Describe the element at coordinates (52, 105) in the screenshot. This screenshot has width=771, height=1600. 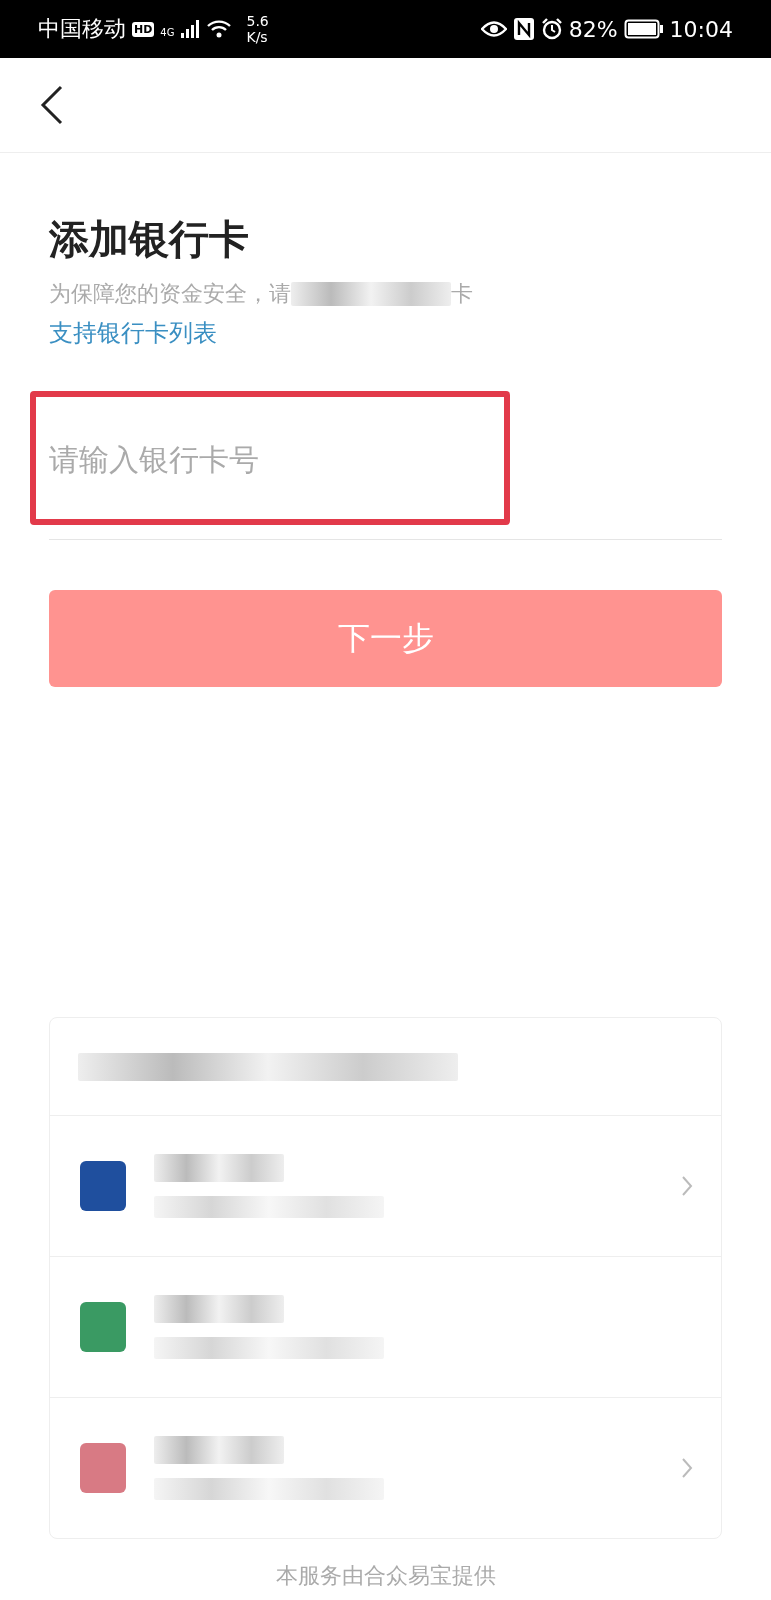
I see `back-icon` at that location.